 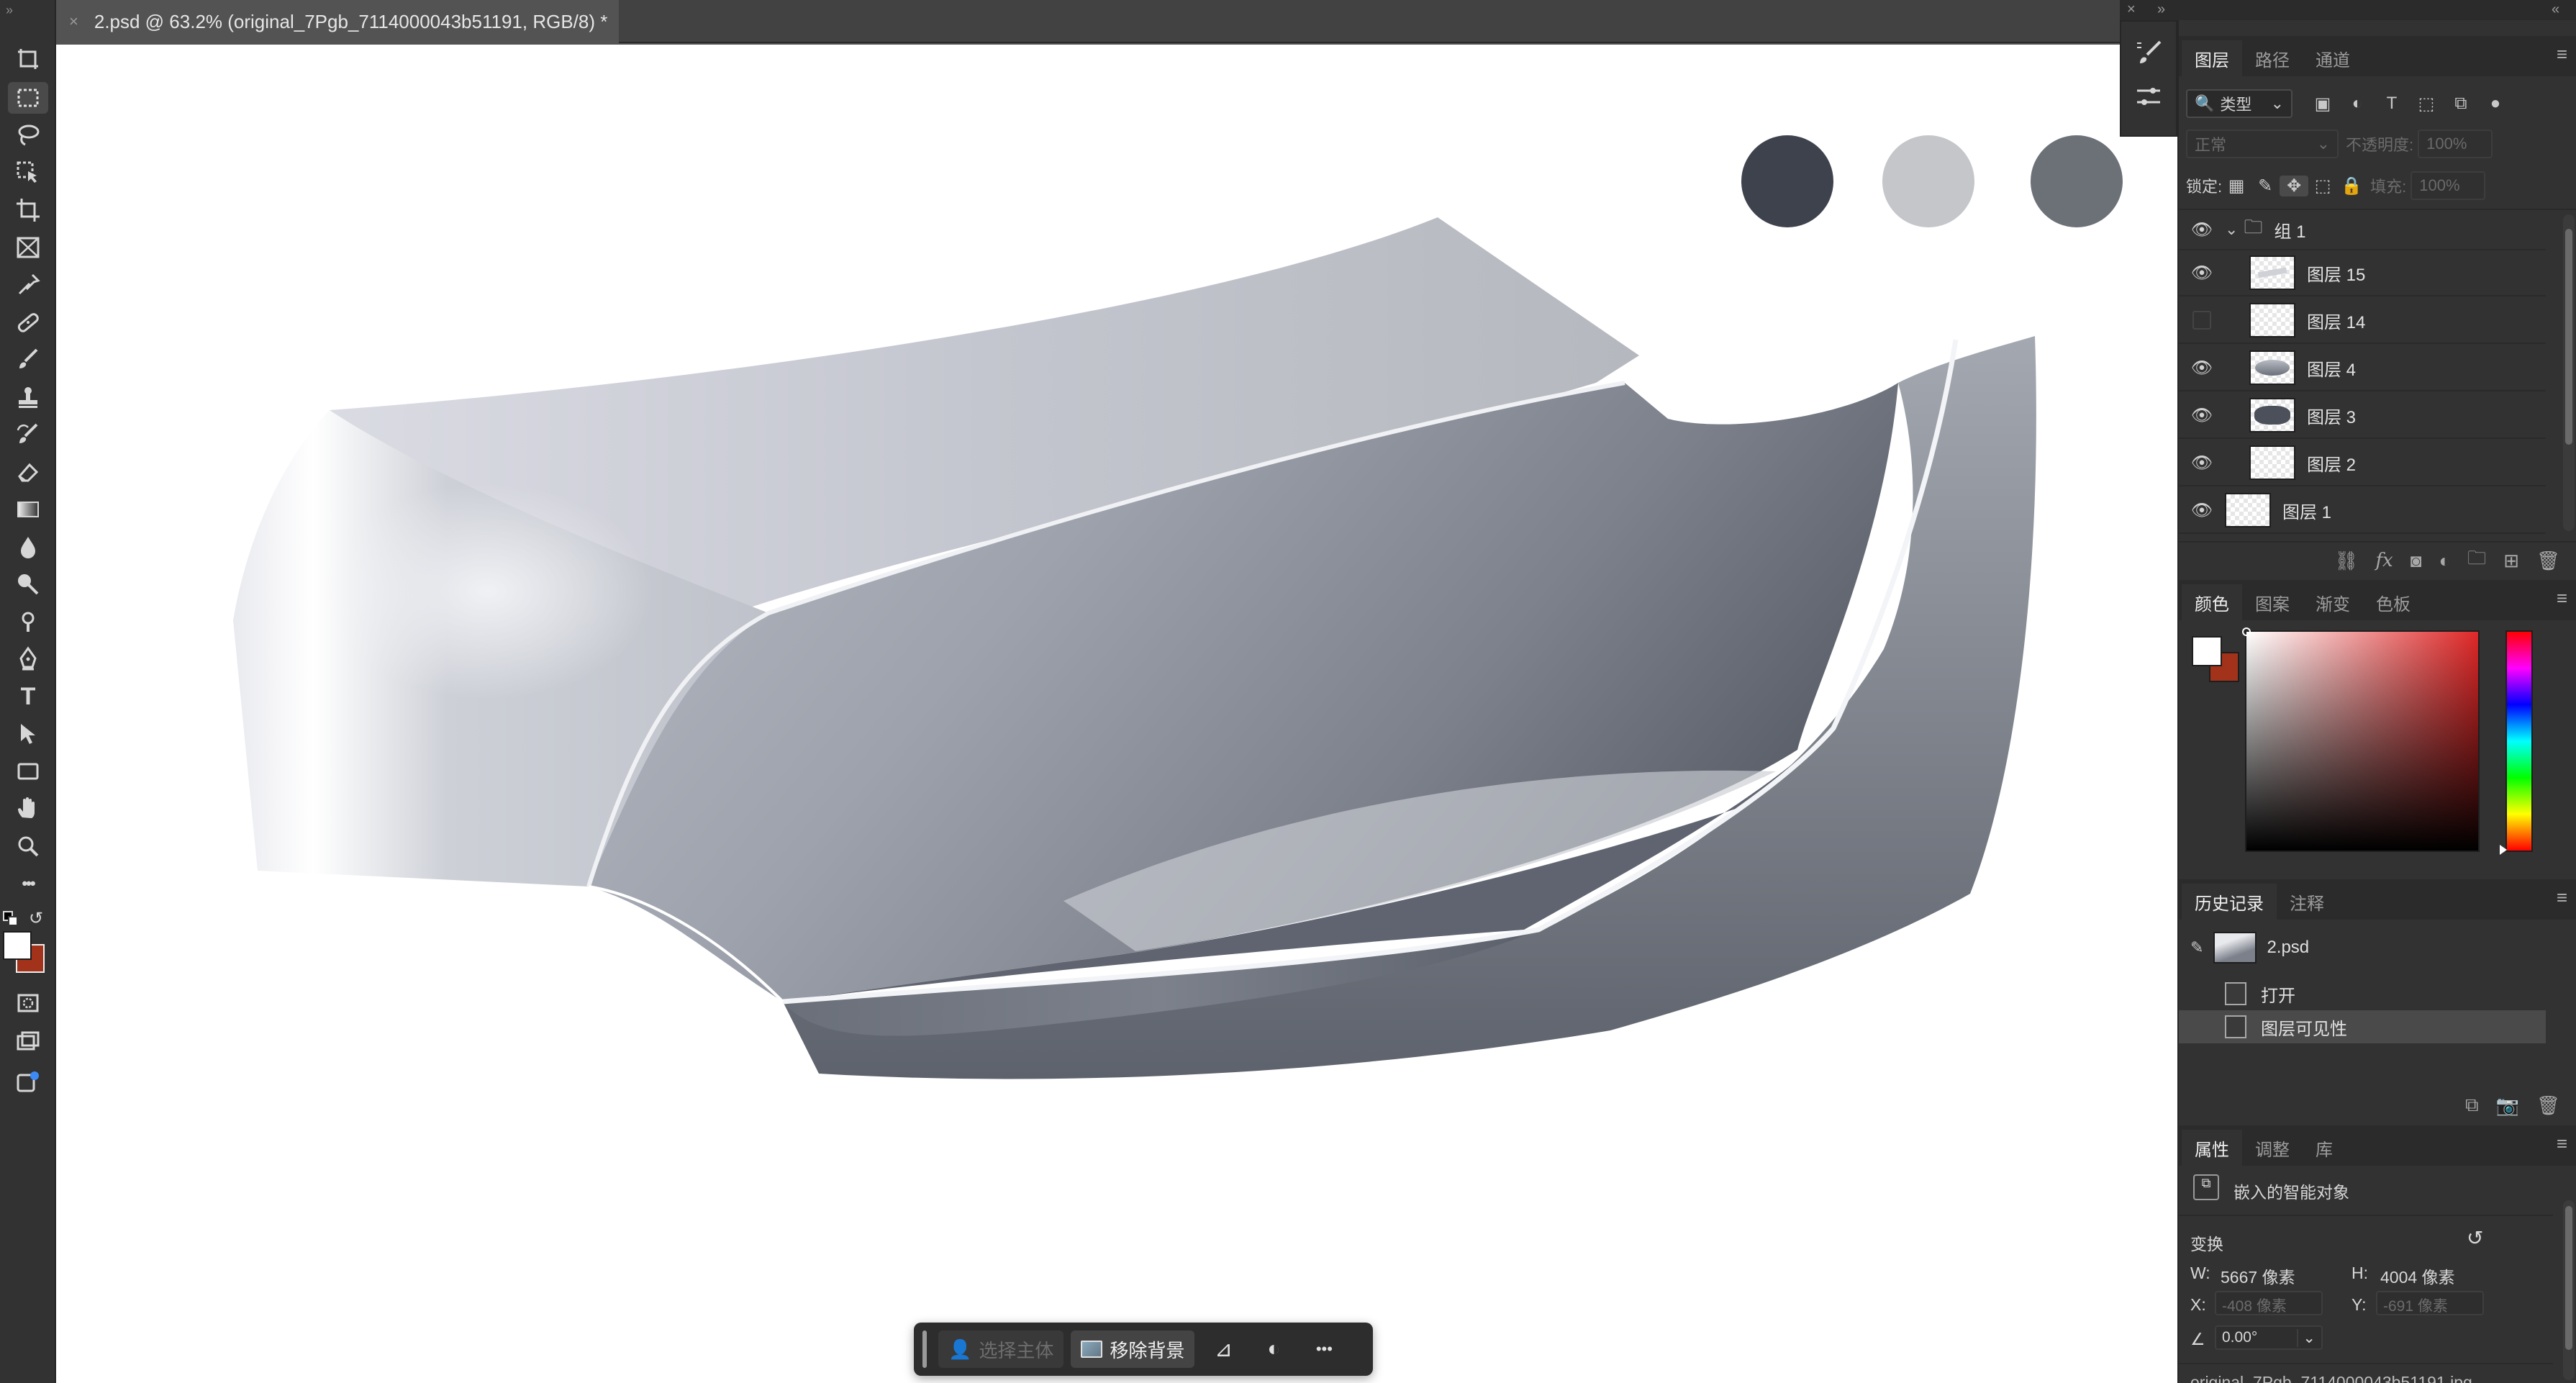 I want to click on adjustments-sliders-icon, so click(x=2148, y=96).